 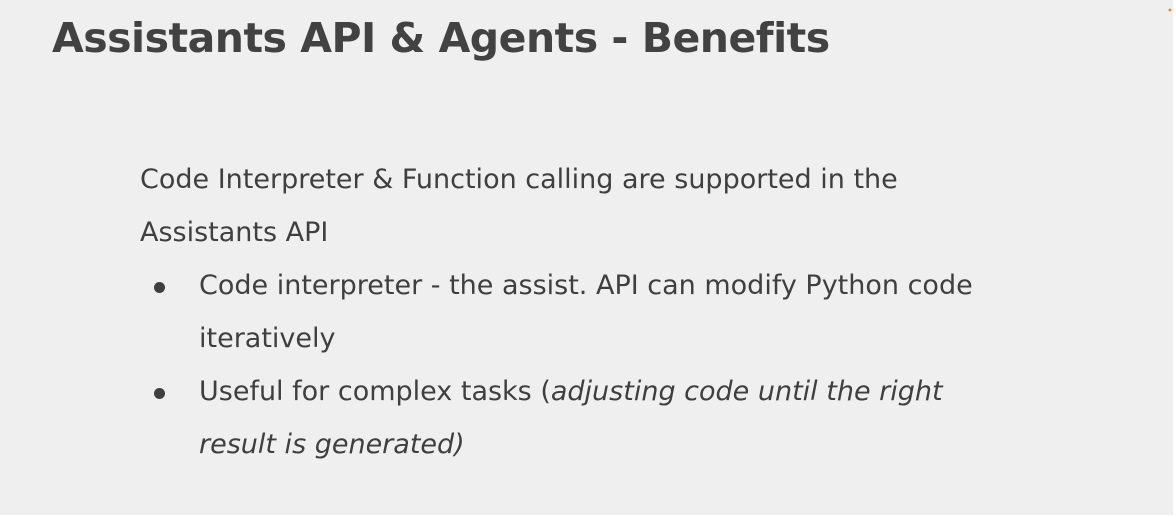 I want to click on accent-mark, so click(x=1170, y=6).